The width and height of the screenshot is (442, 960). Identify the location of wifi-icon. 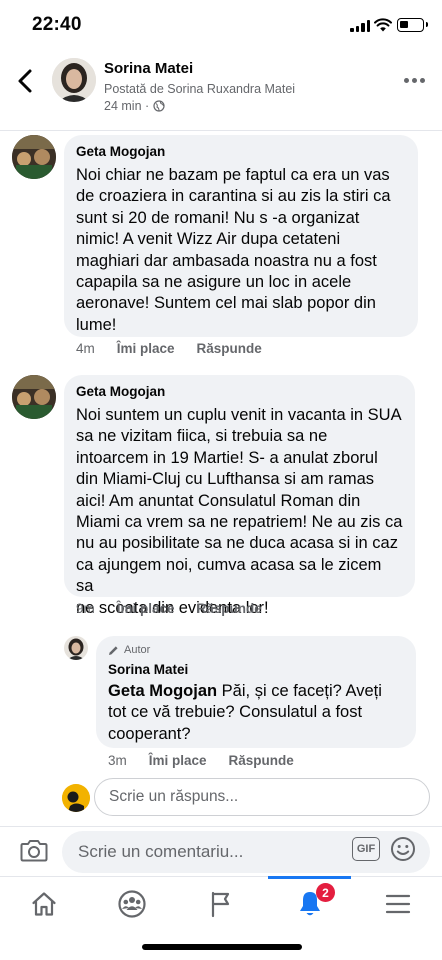
(383, 25).